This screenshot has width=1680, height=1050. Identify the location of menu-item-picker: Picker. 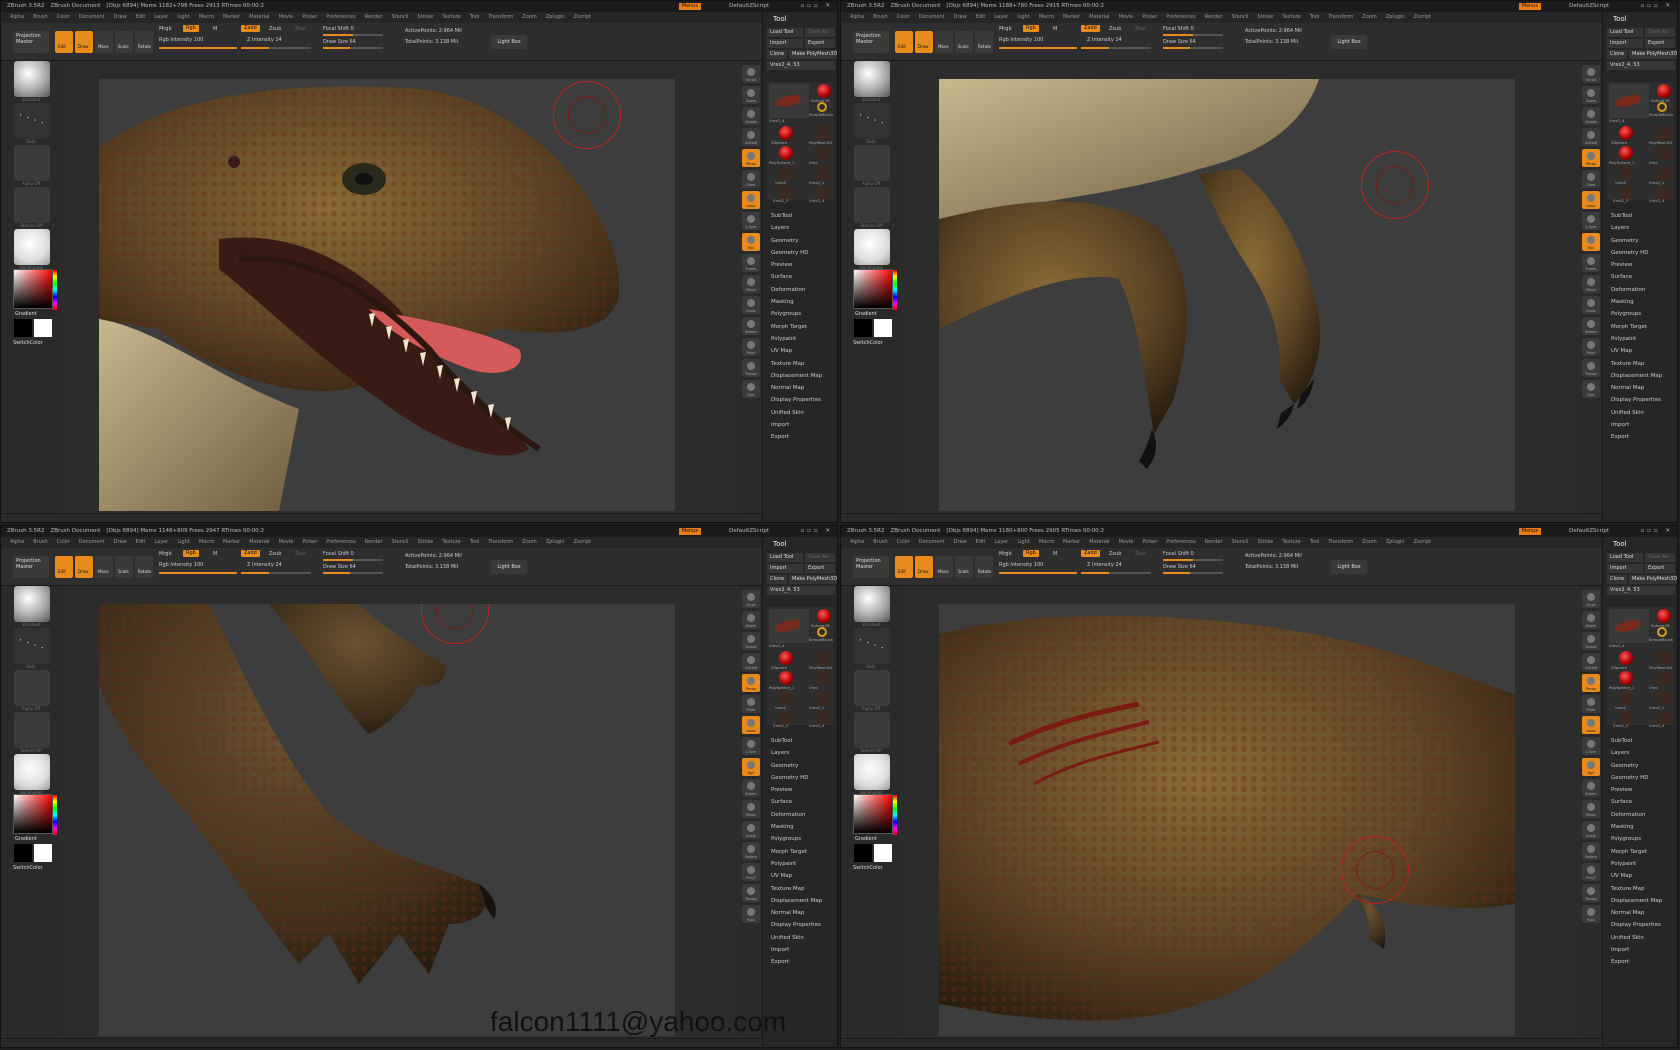
(1149, 542).